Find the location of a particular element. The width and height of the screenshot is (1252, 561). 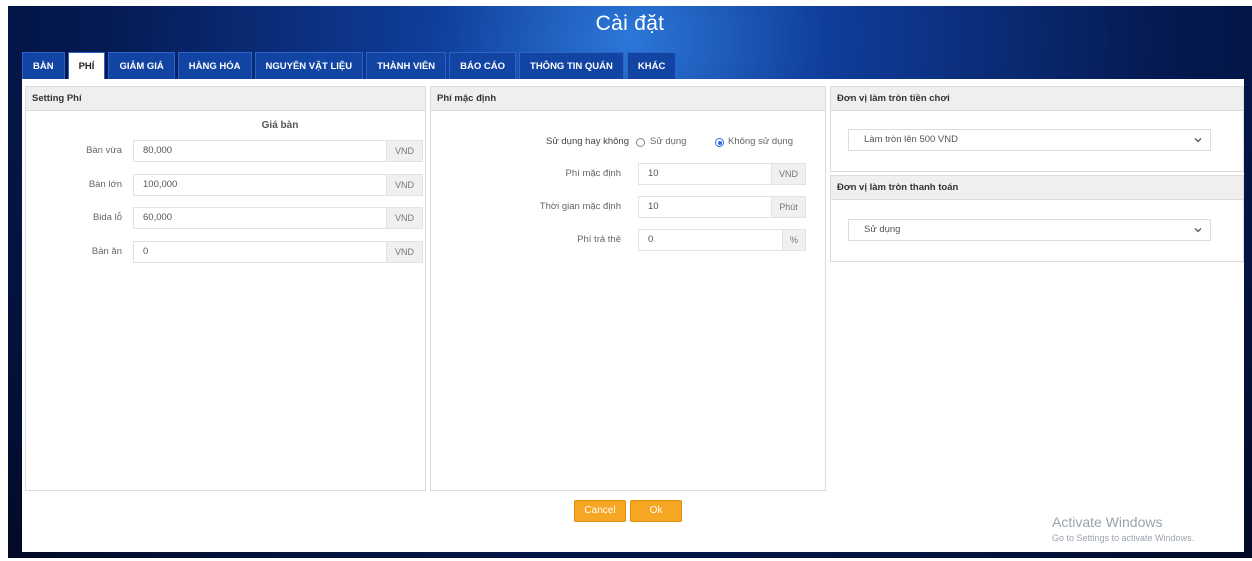

watermark-title: Activate Windows is located at coordinates (1107, 522).